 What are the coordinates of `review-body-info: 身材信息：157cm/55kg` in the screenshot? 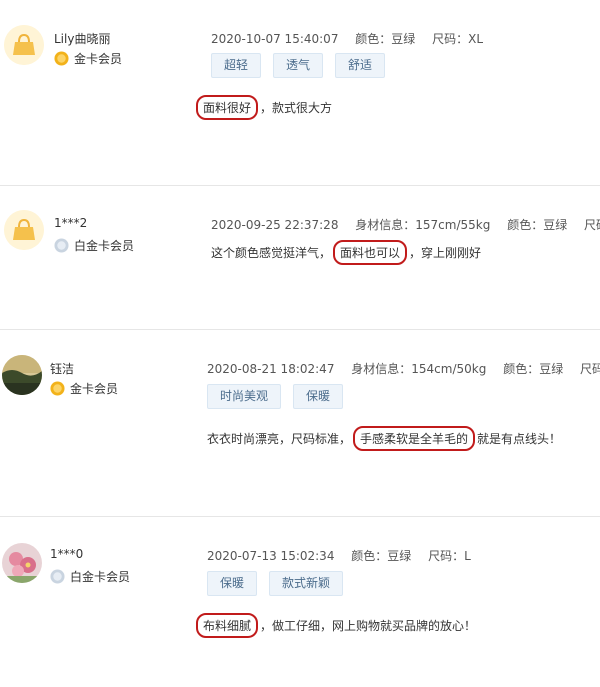 It's located at (423, 225).